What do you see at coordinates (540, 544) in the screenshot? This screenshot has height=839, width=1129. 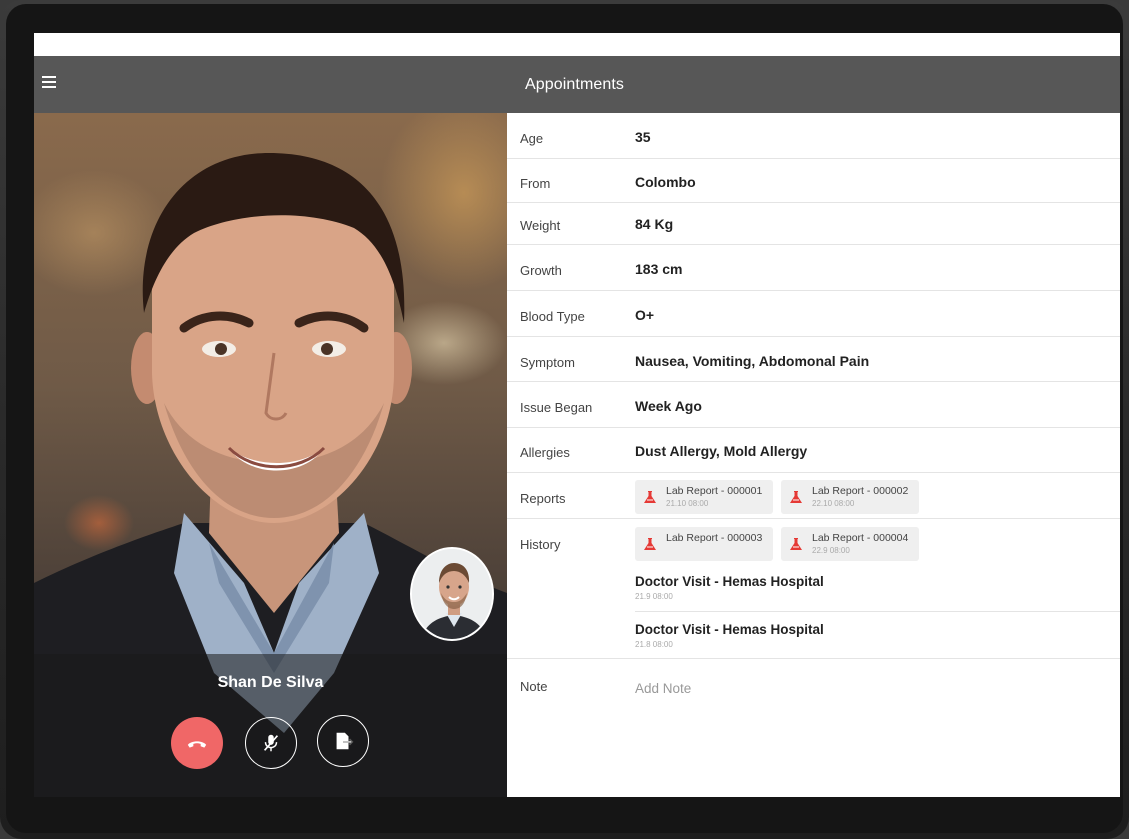 I see `history-label: History` at bounding box center [540, 544].